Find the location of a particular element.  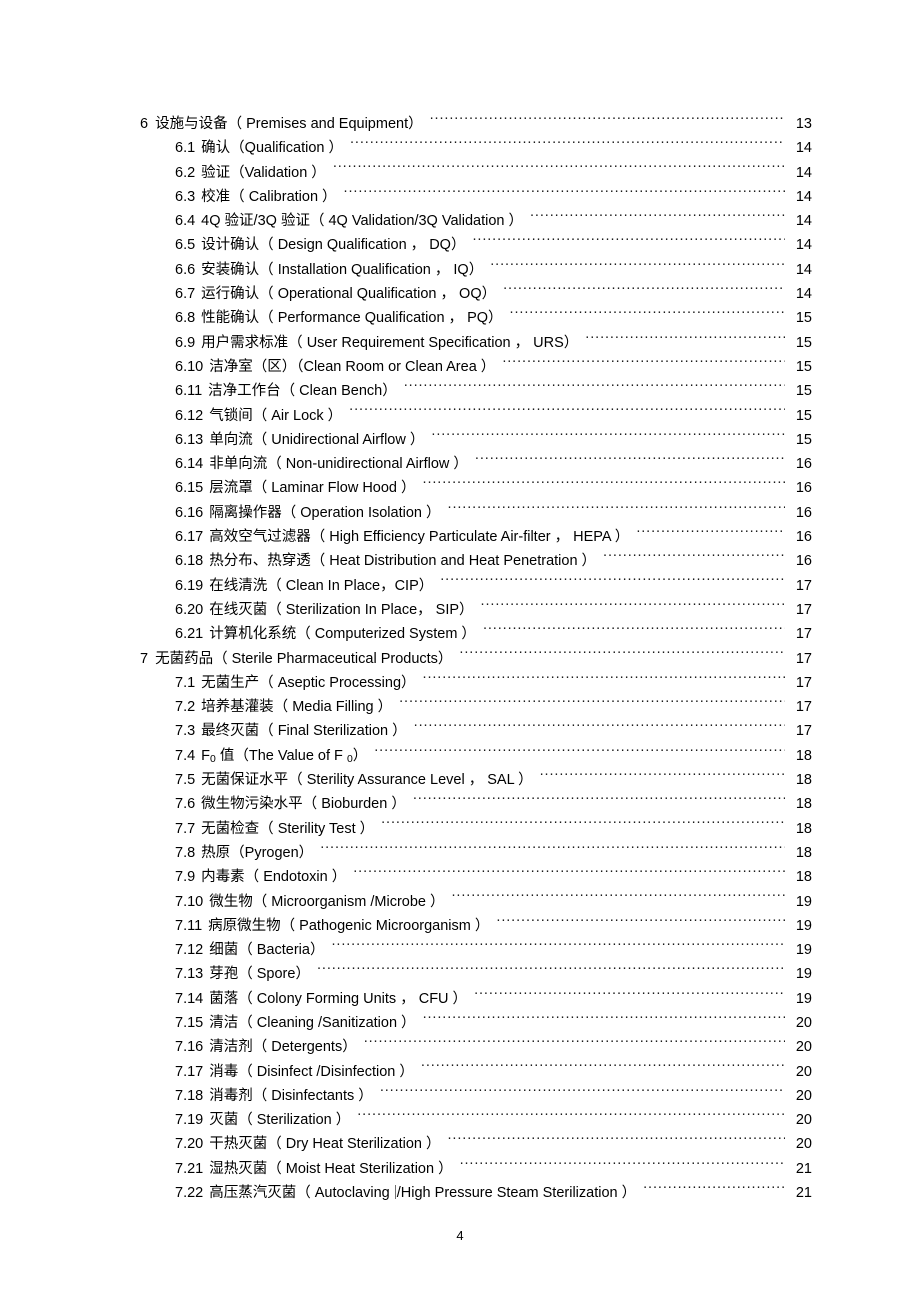

toc-entry: 7.4 F0 值（The Value of F 0） 18 is located at coordinates (476, 756).